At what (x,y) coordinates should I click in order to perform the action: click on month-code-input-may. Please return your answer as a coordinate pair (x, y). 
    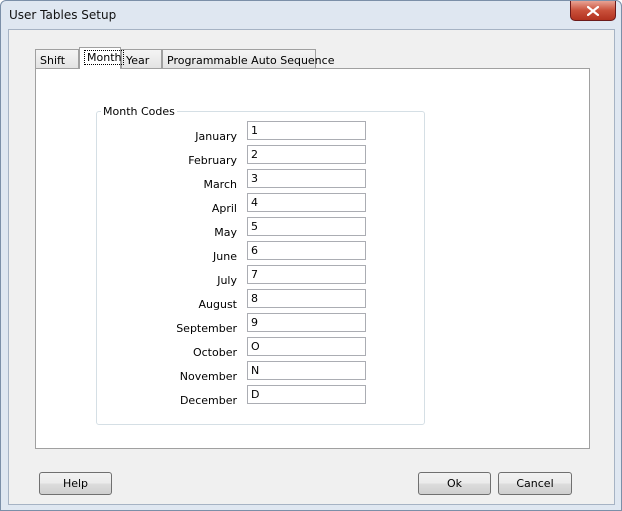
    Looking at the image, I should click on (306, 226).